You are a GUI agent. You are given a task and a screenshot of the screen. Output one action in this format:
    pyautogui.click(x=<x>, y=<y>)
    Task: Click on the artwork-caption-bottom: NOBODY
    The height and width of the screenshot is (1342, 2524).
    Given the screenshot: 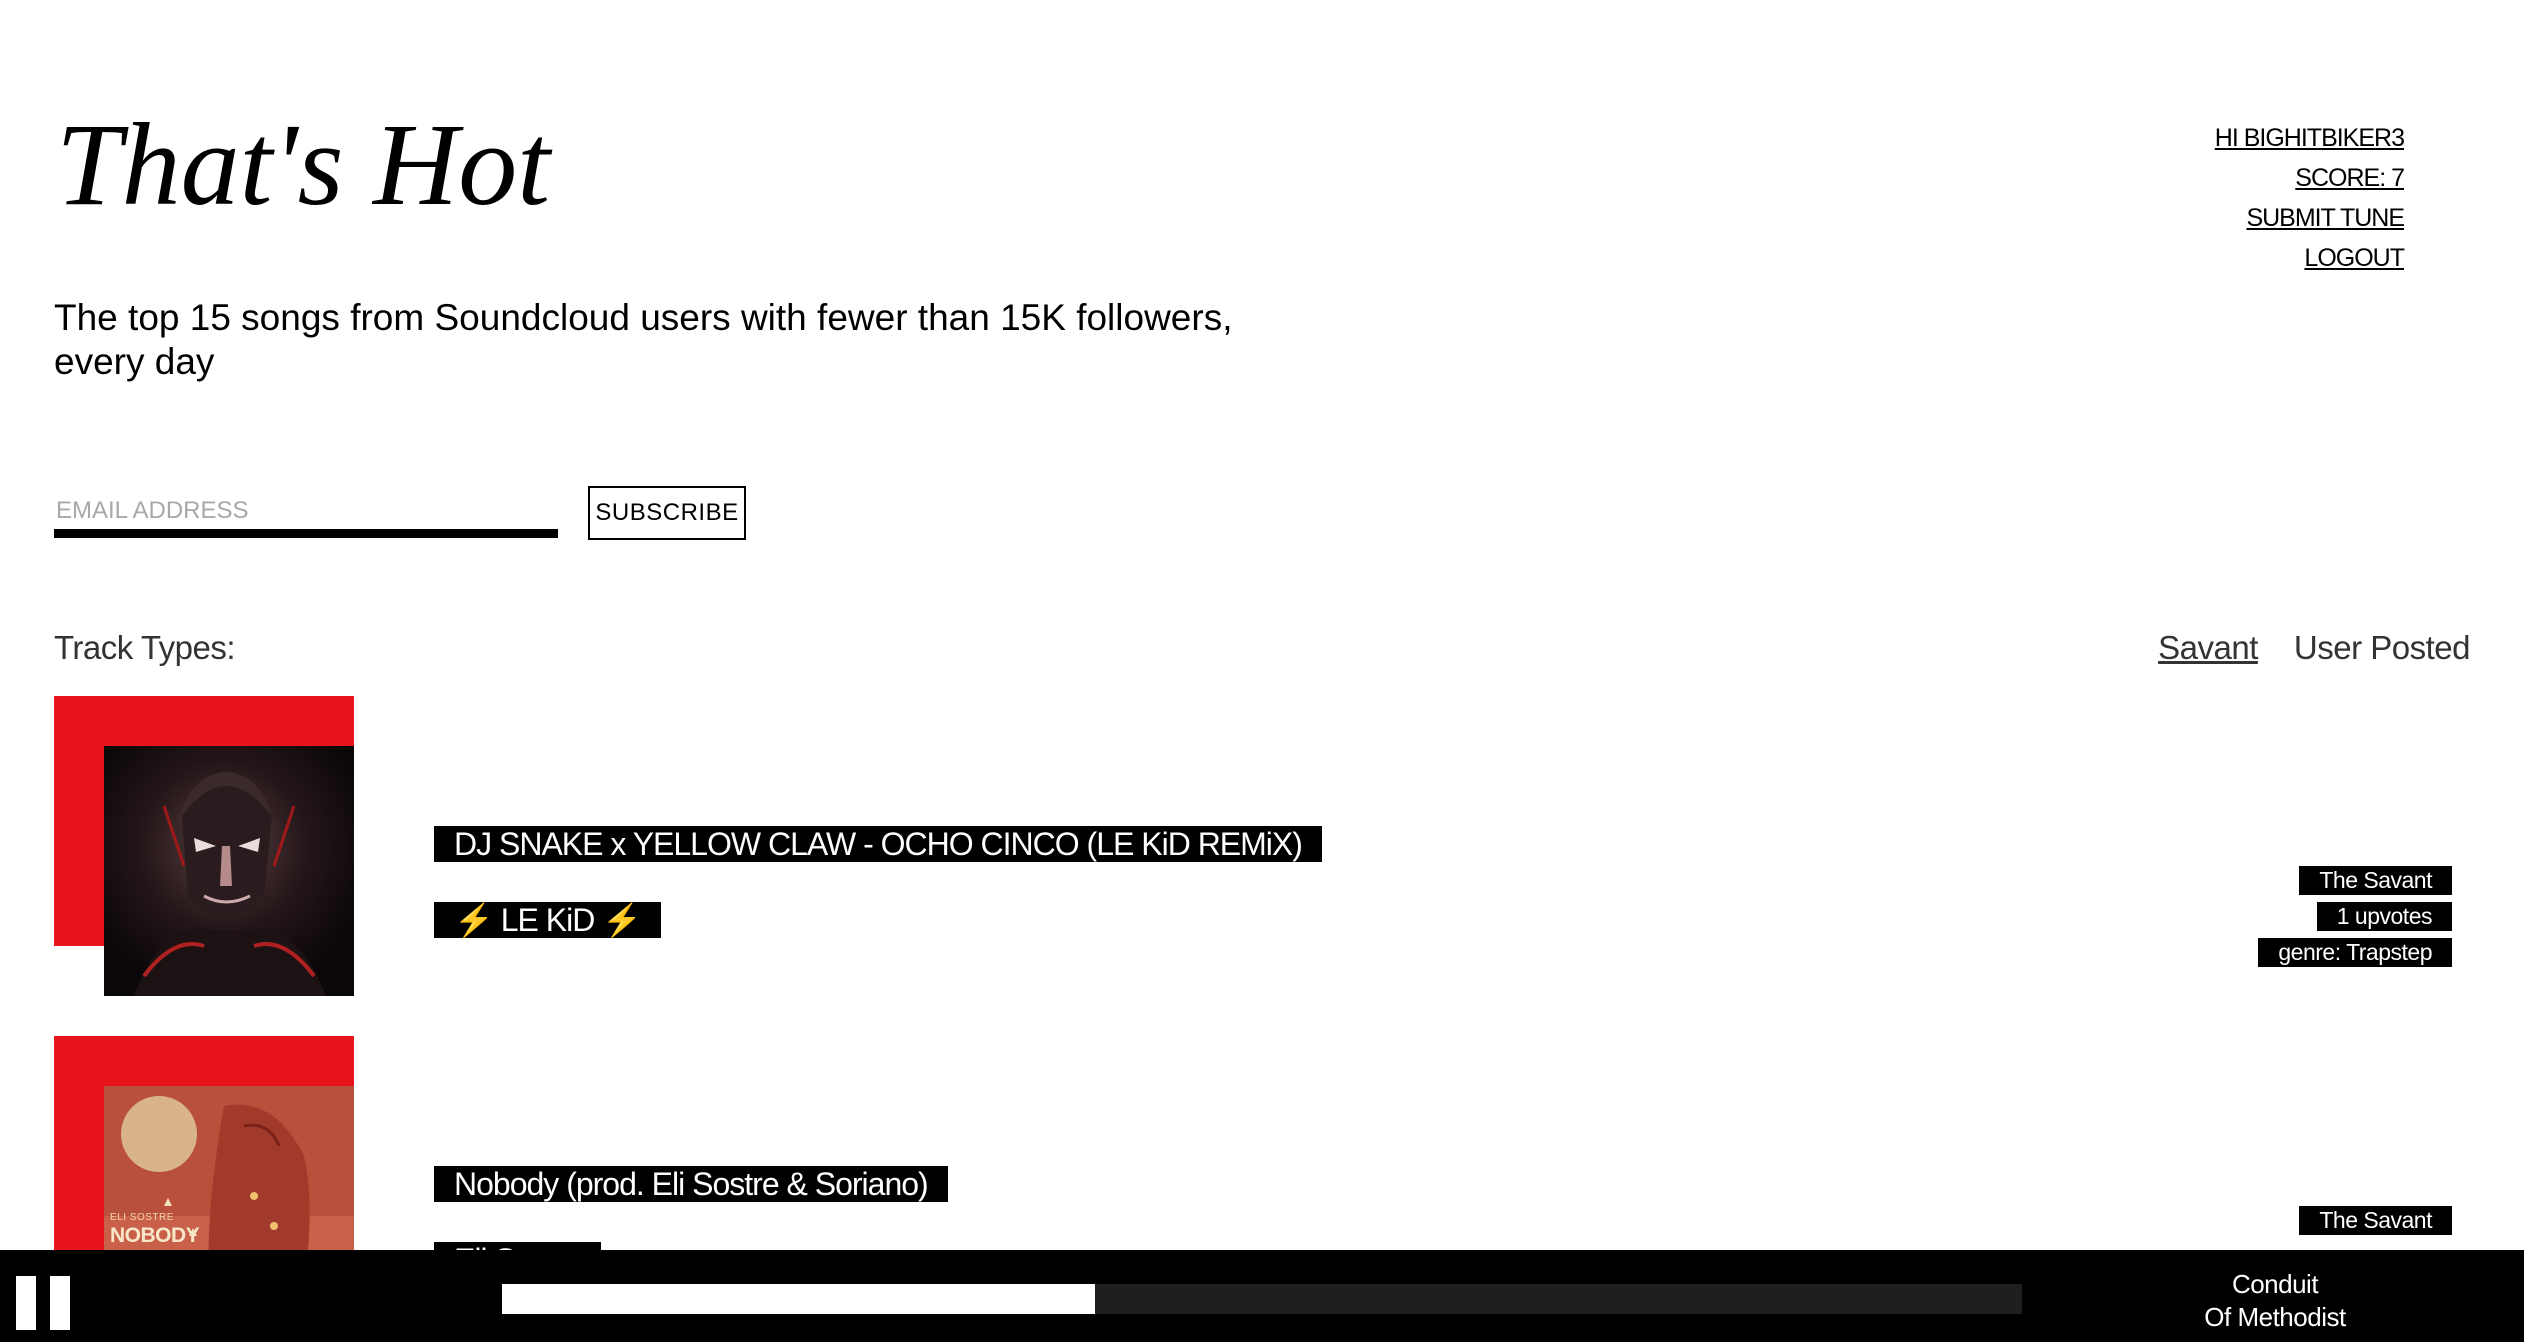 What is the action you would take?
    pyautogui.click(x=155, y=1235)
    